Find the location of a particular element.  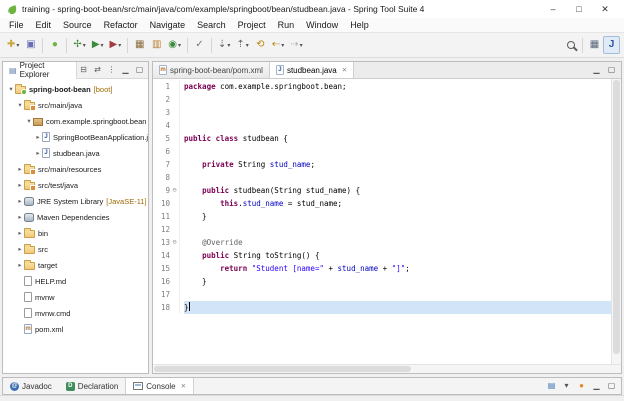

code-line: 9 ⊖ public studbean(String stud_name) { is located at coordinates (382, 190).